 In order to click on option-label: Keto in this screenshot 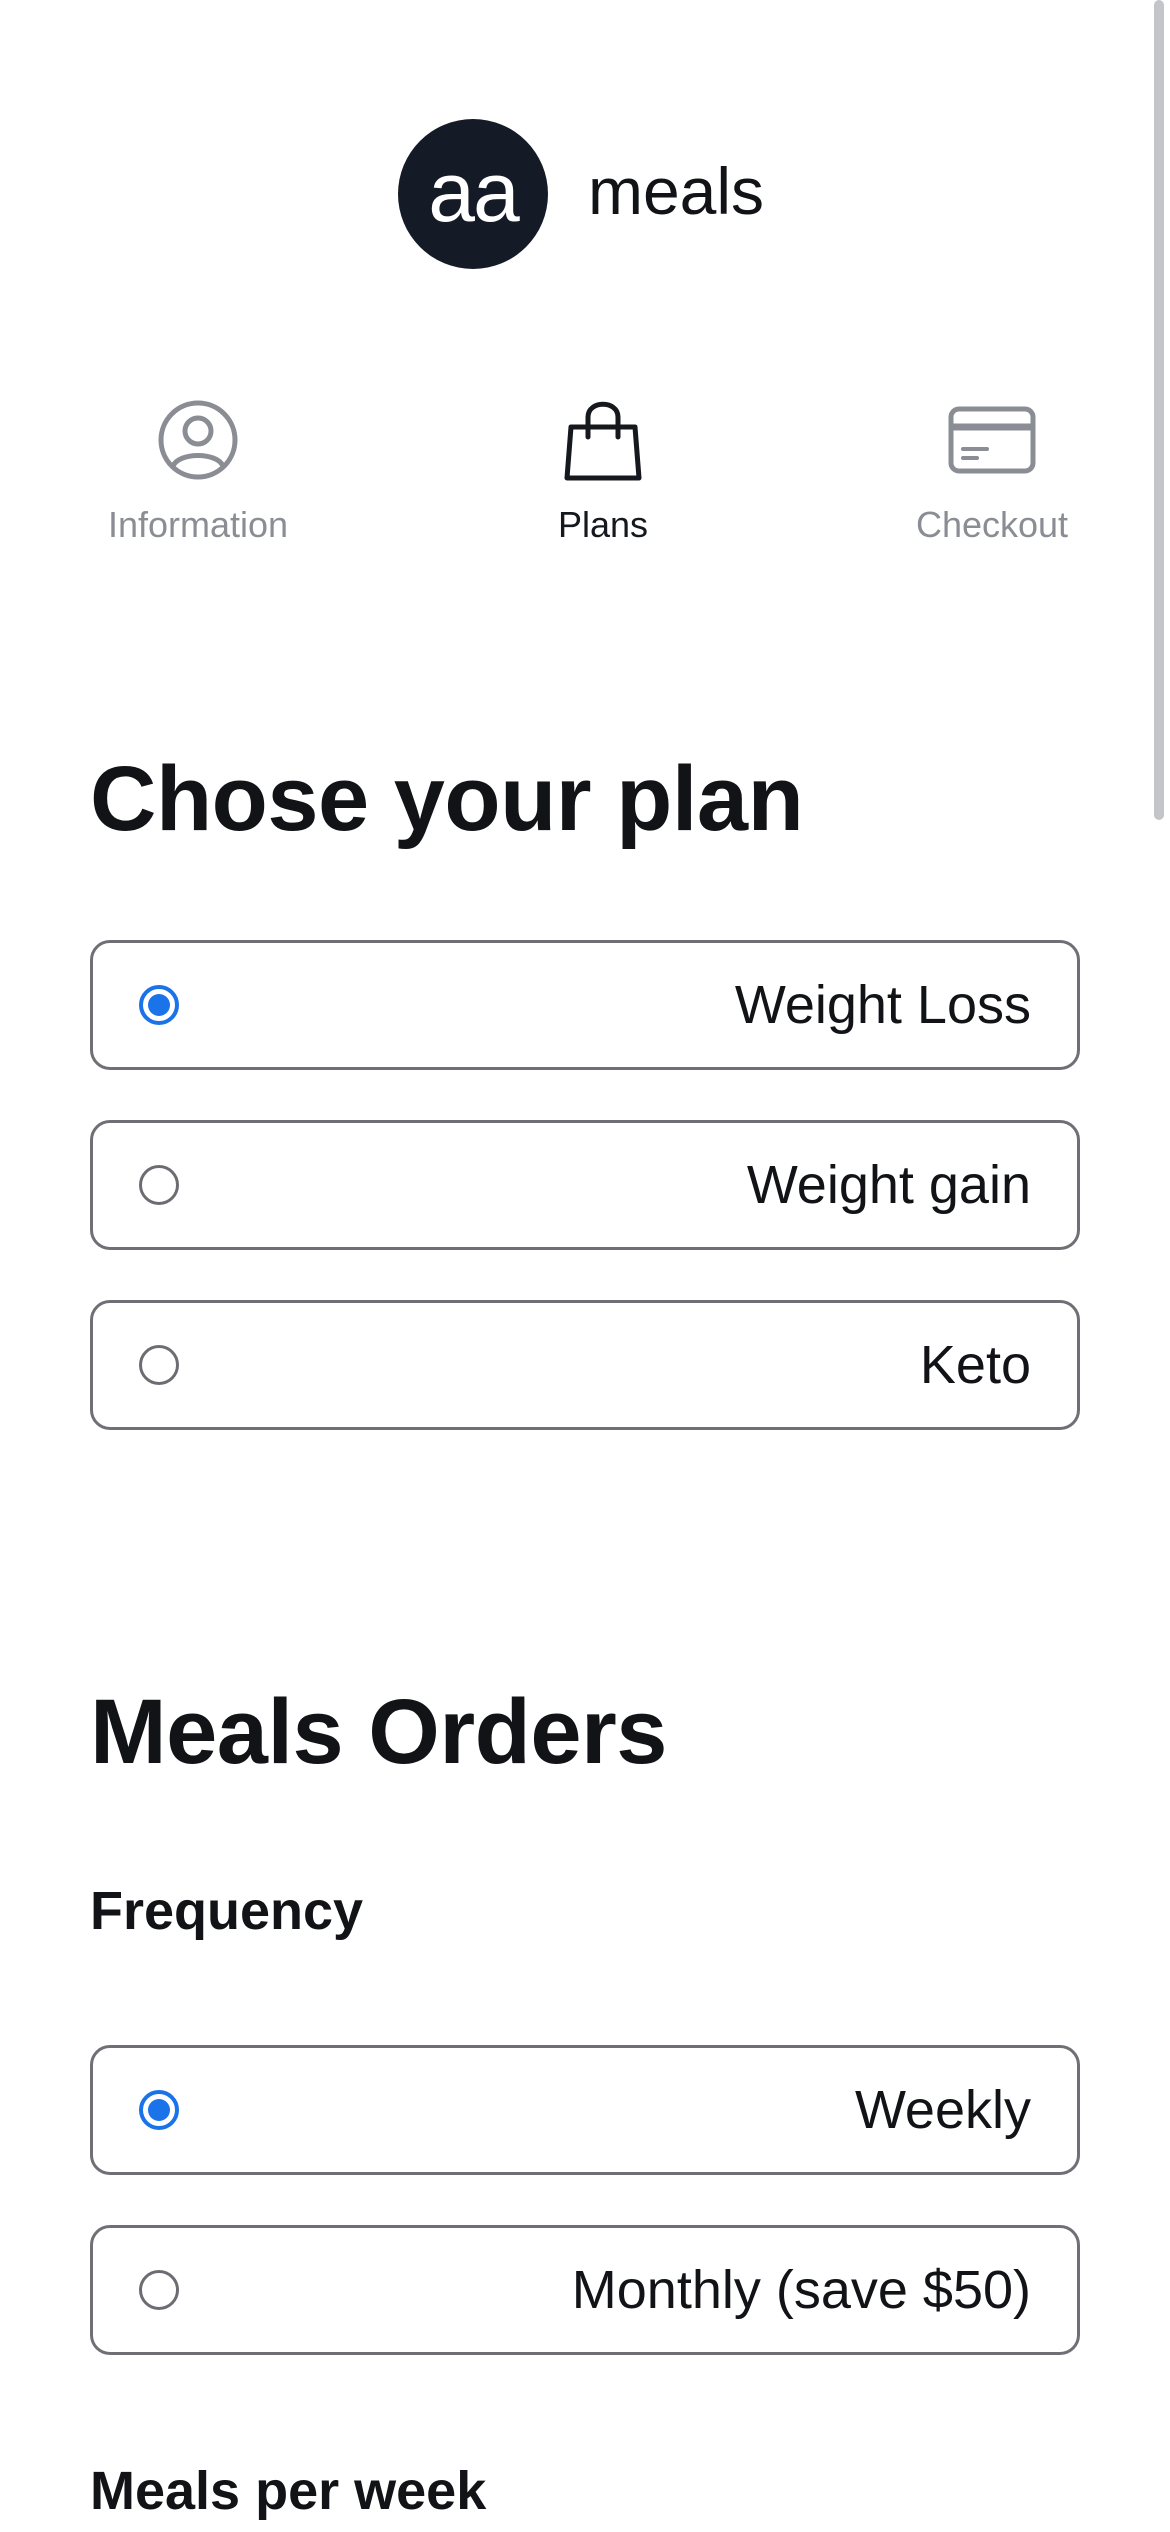, I will do `click(975, 1365)`.